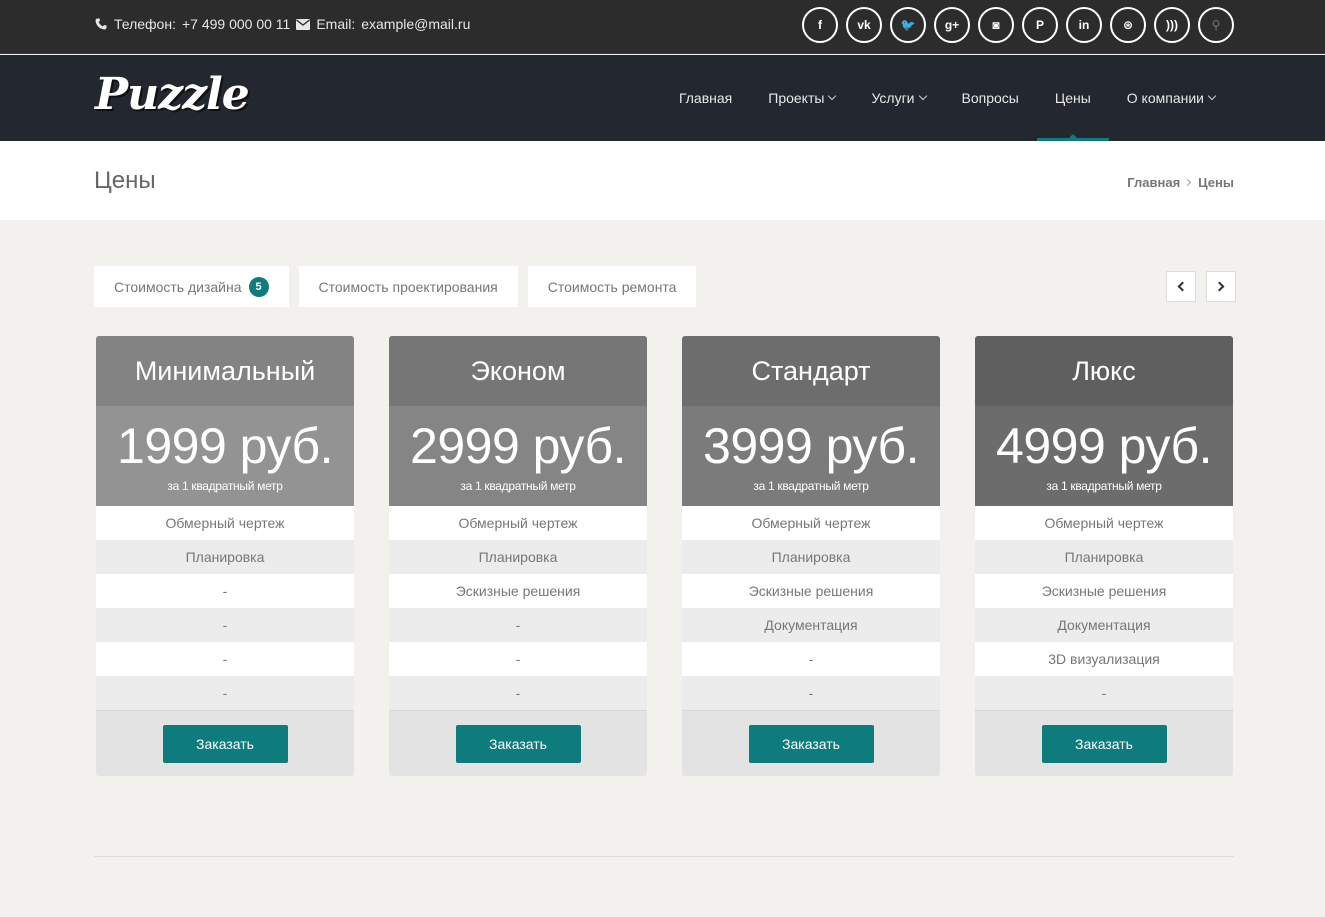 Image resolution: width=1325 pixels, height=917 pixels. I want to click on nav-item-label: Цены, so click(1072, 98).